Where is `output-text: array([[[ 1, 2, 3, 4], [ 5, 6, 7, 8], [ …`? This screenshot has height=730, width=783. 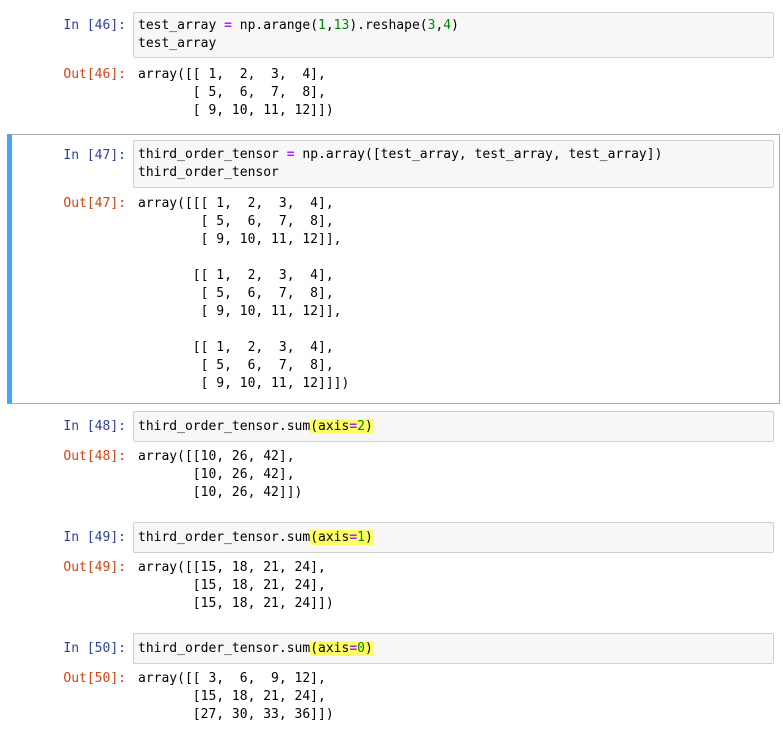 output-text: array([[[ 1, 2, 3, 4], [ 5, 6, 7, 8], [ … is located at coordinates (244, 293).